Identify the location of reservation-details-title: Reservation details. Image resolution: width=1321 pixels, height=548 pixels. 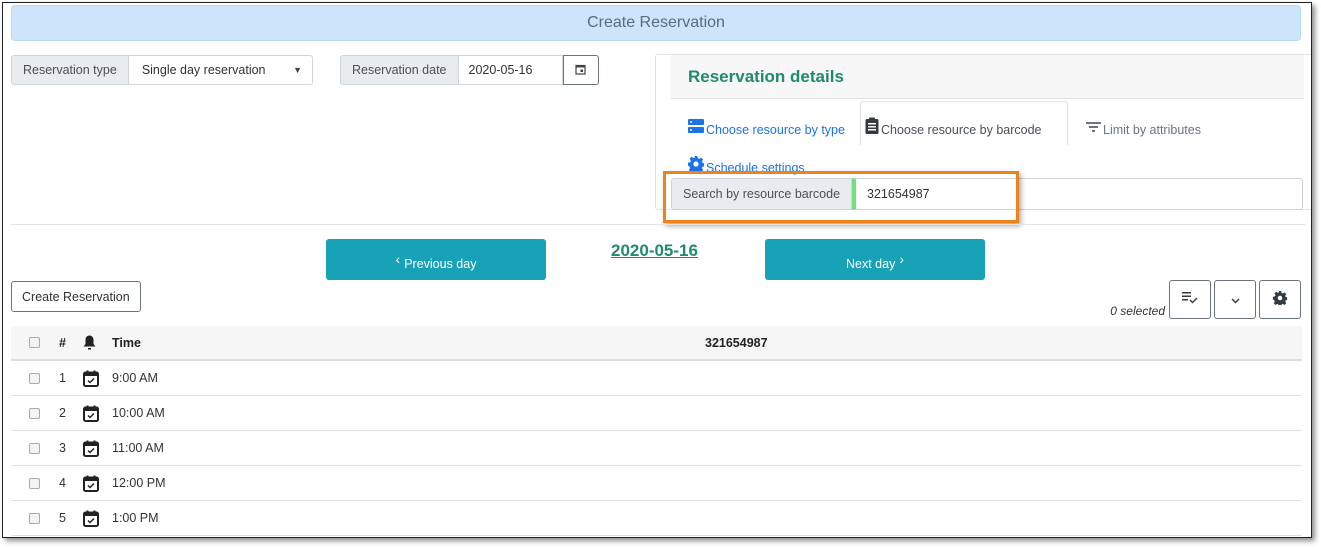
(987, 77).